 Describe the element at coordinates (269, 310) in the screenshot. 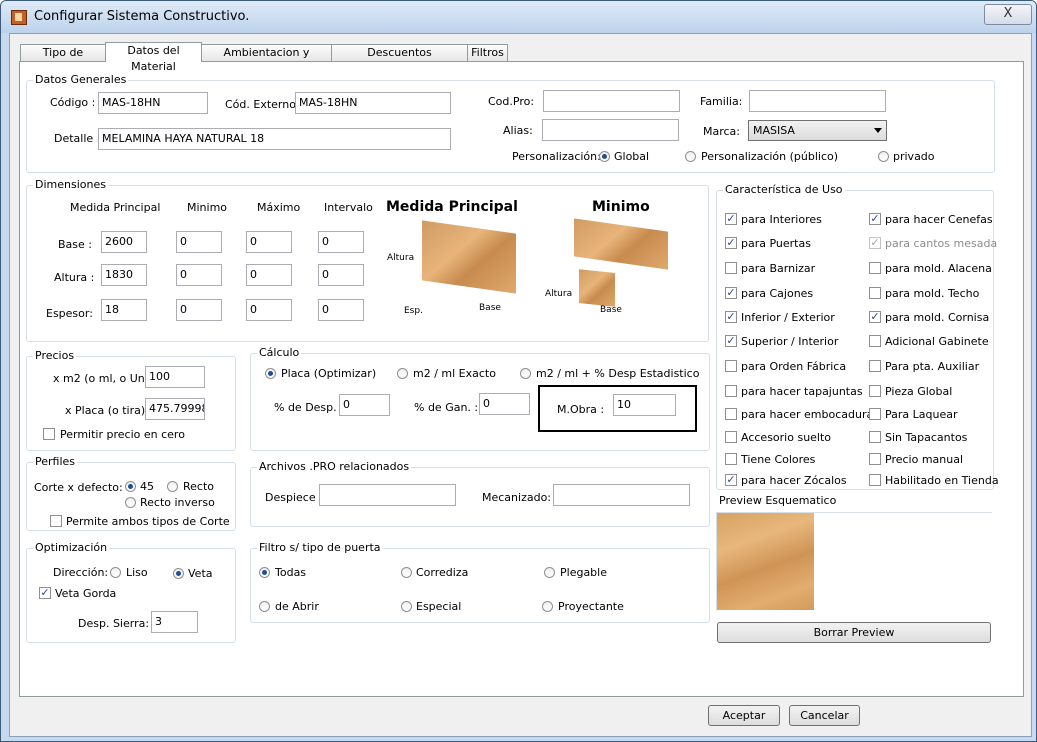

I see `espesor-maximo-input: 0` at that location.